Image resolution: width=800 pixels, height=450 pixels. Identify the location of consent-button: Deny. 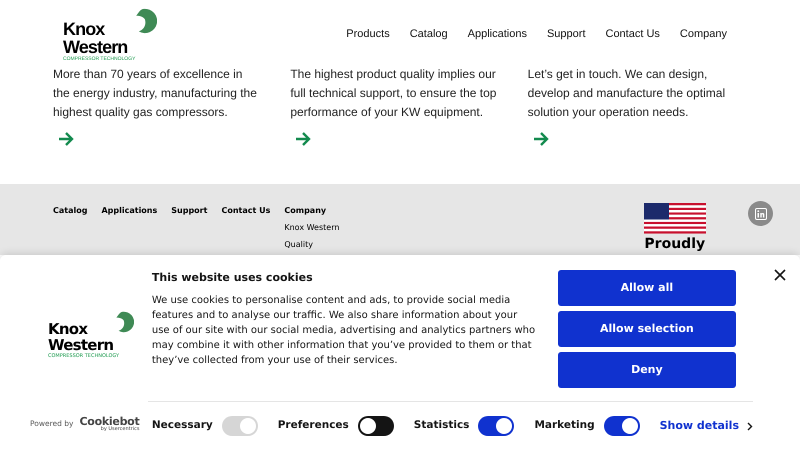
(647, 370).